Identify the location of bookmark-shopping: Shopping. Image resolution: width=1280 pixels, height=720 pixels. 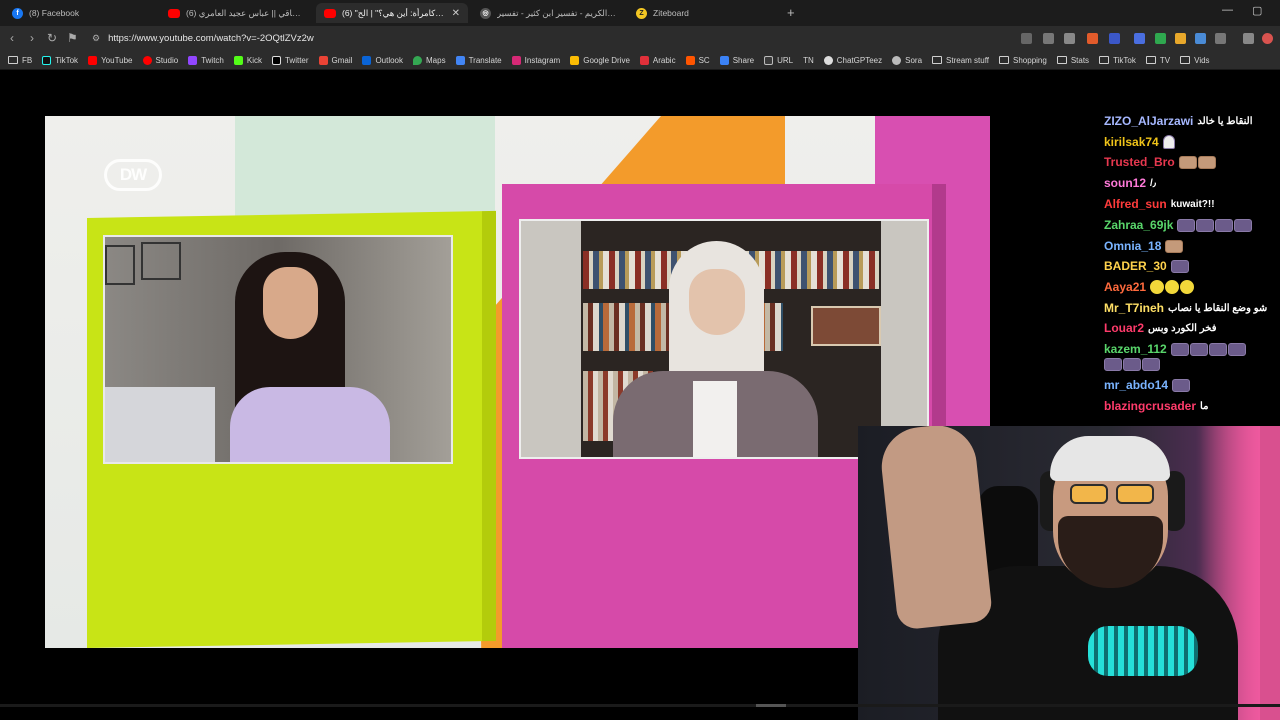
(1023, 60).